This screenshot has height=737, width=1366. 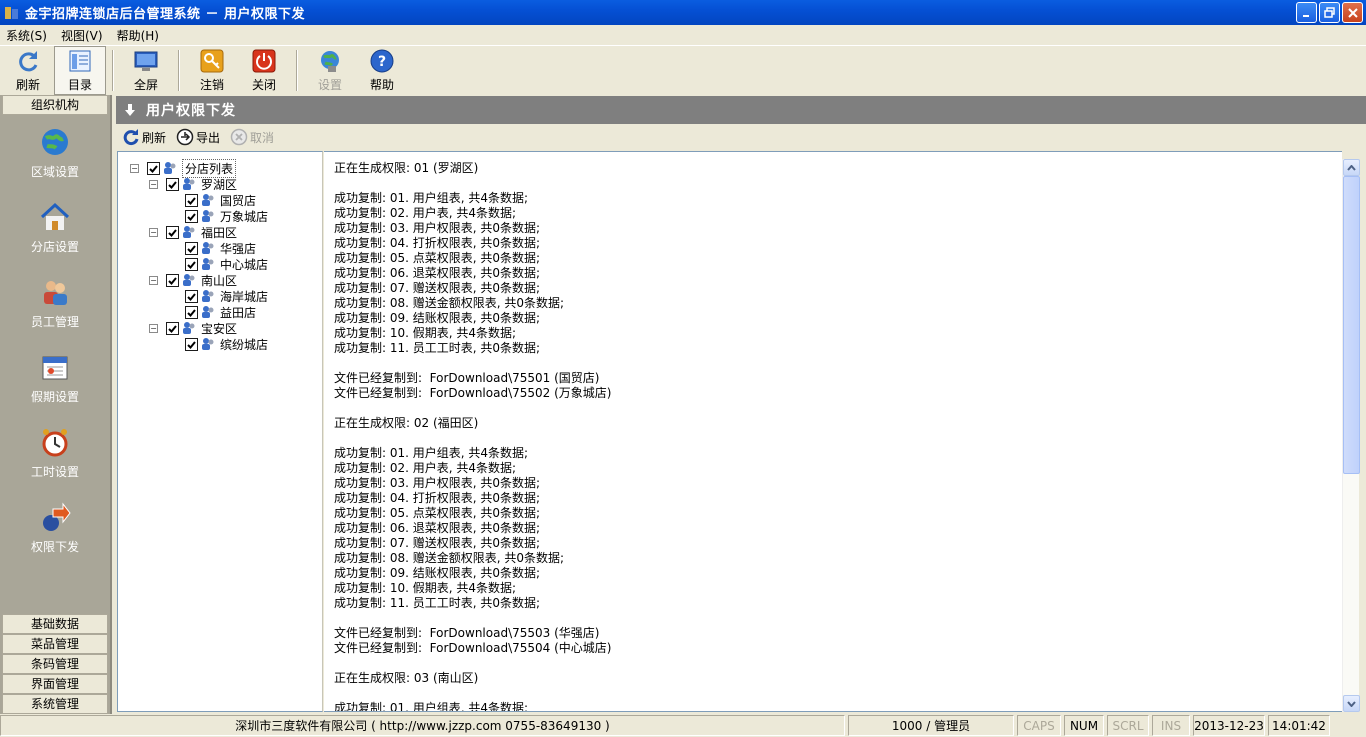 What do you see at coordinates (1306, 12) in the screenshot?
I see `minimize-button` at bounding box center [1306, 12].